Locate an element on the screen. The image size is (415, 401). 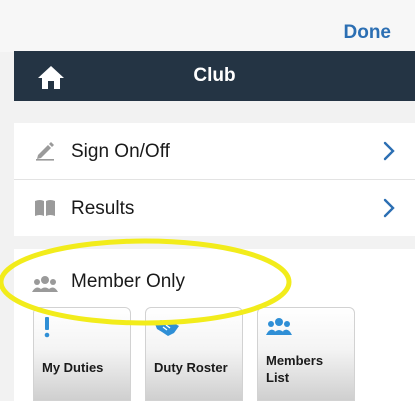
tile-label-line-1: Members is located at coordinates (295, 360).